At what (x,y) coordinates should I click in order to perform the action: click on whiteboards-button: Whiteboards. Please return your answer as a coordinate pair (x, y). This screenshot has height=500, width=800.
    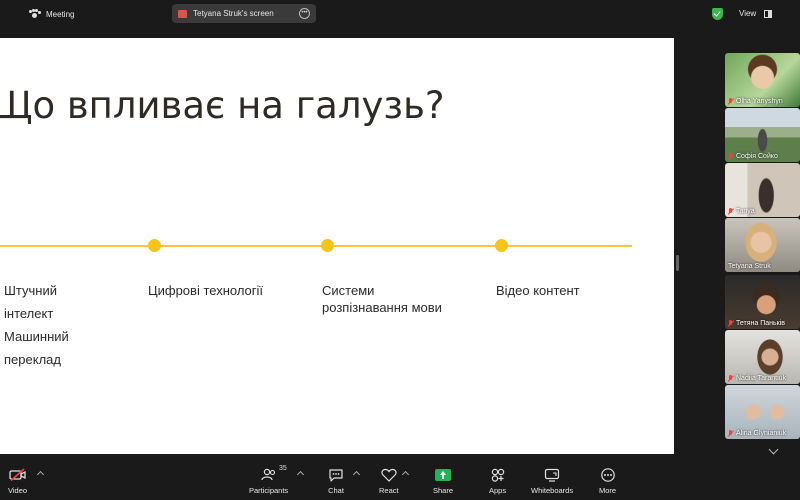
    Looking at the image, I should click on (552, 481).